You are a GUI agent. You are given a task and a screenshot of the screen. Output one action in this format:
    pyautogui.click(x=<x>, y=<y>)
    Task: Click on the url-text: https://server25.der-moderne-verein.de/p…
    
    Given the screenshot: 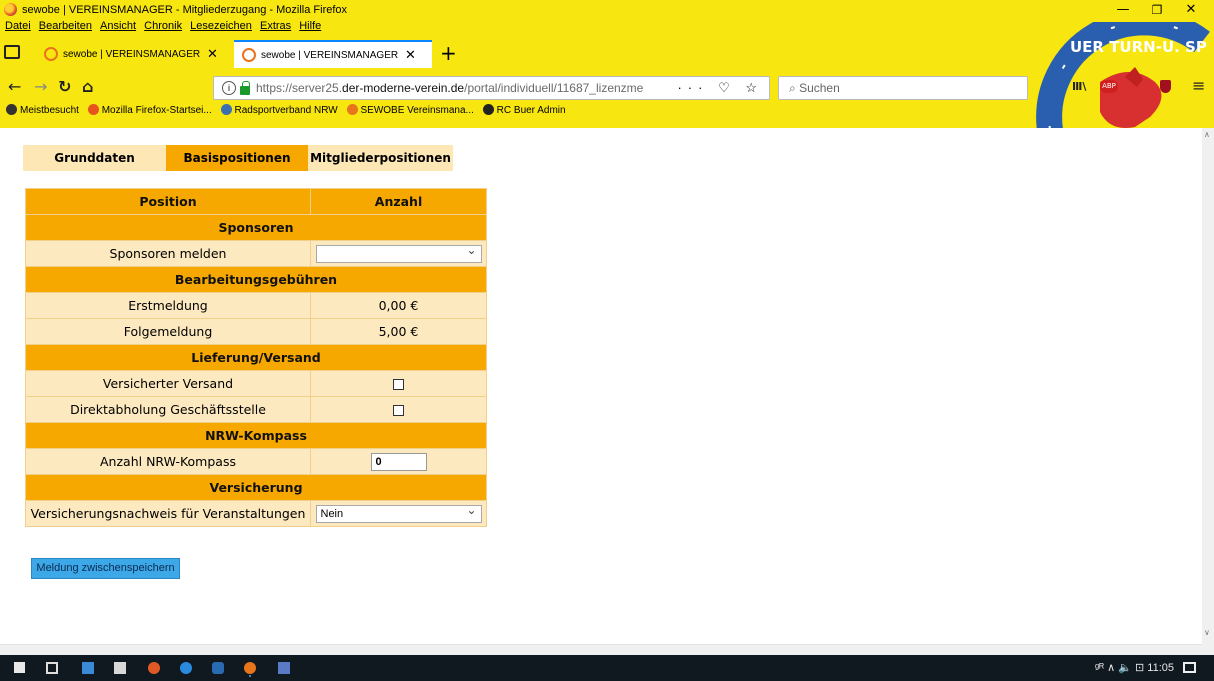 What is the action you would take?
    pyautogui.click(x=456, y=88)
    